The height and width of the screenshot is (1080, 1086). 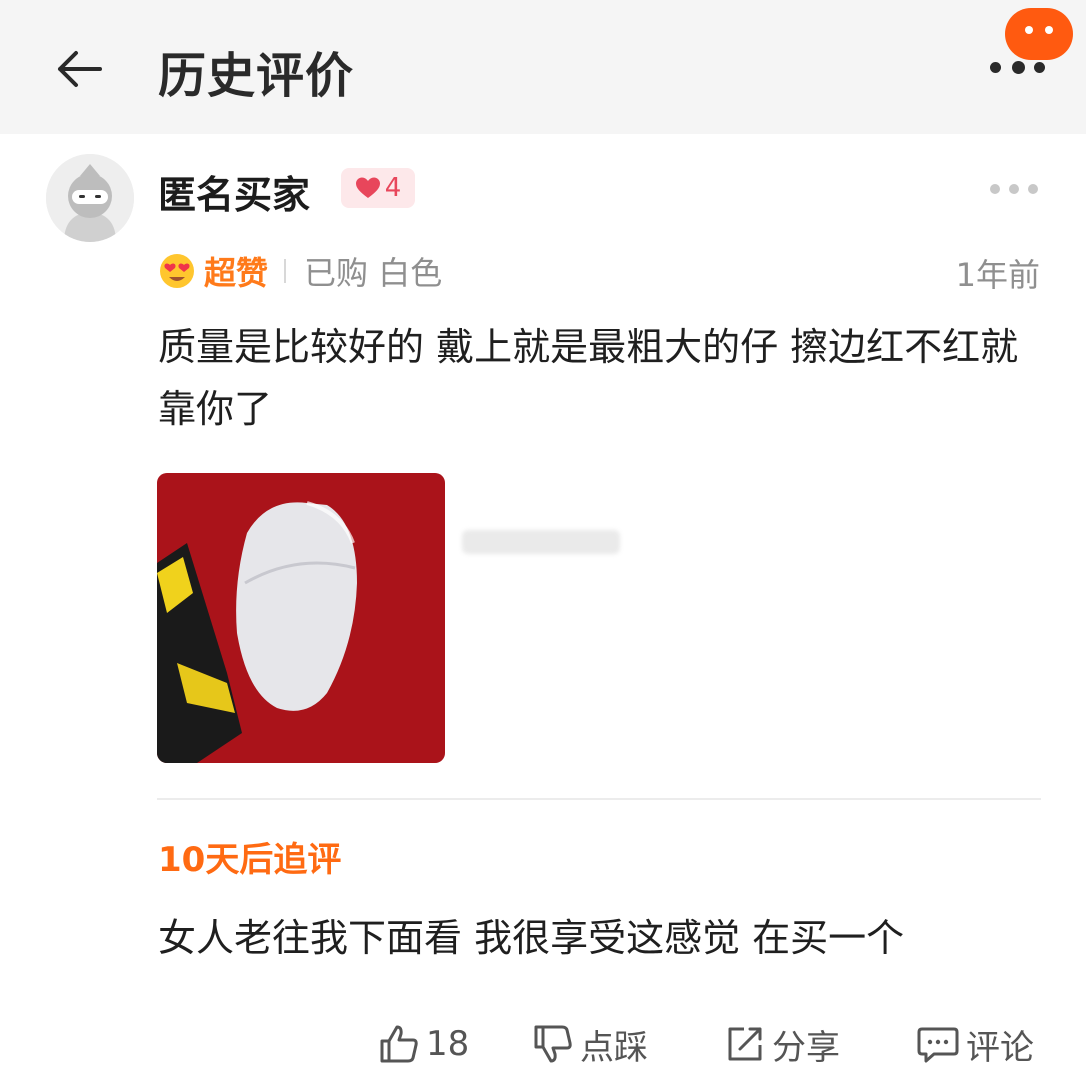 I want to click on product-photo-icon, so click(x=301, y=618).